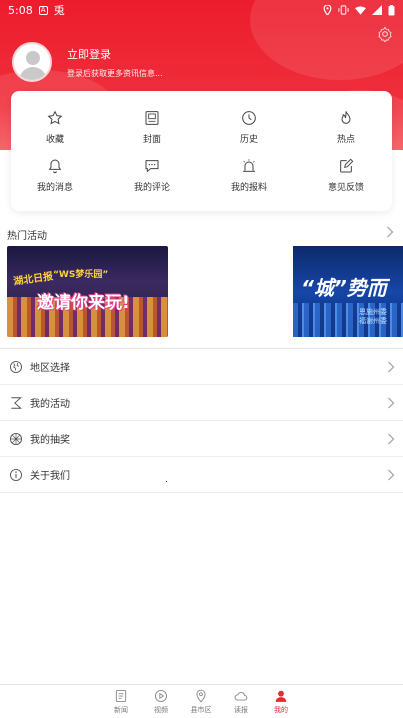 The height and width of the screenshot is (718, 403). What do you see at coordinates (121, 696) in the screenshot?
I see `news-icon` at bounding box center [121, 696].